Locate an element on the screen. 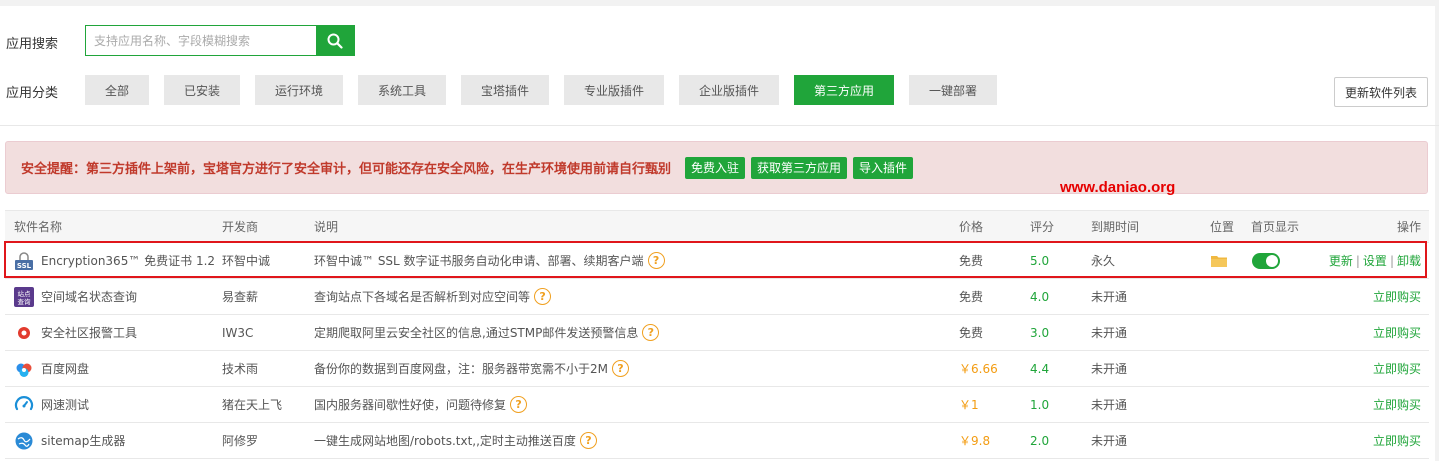  app-name: 空间域名状态查询 is located at coordinates (89, 297).